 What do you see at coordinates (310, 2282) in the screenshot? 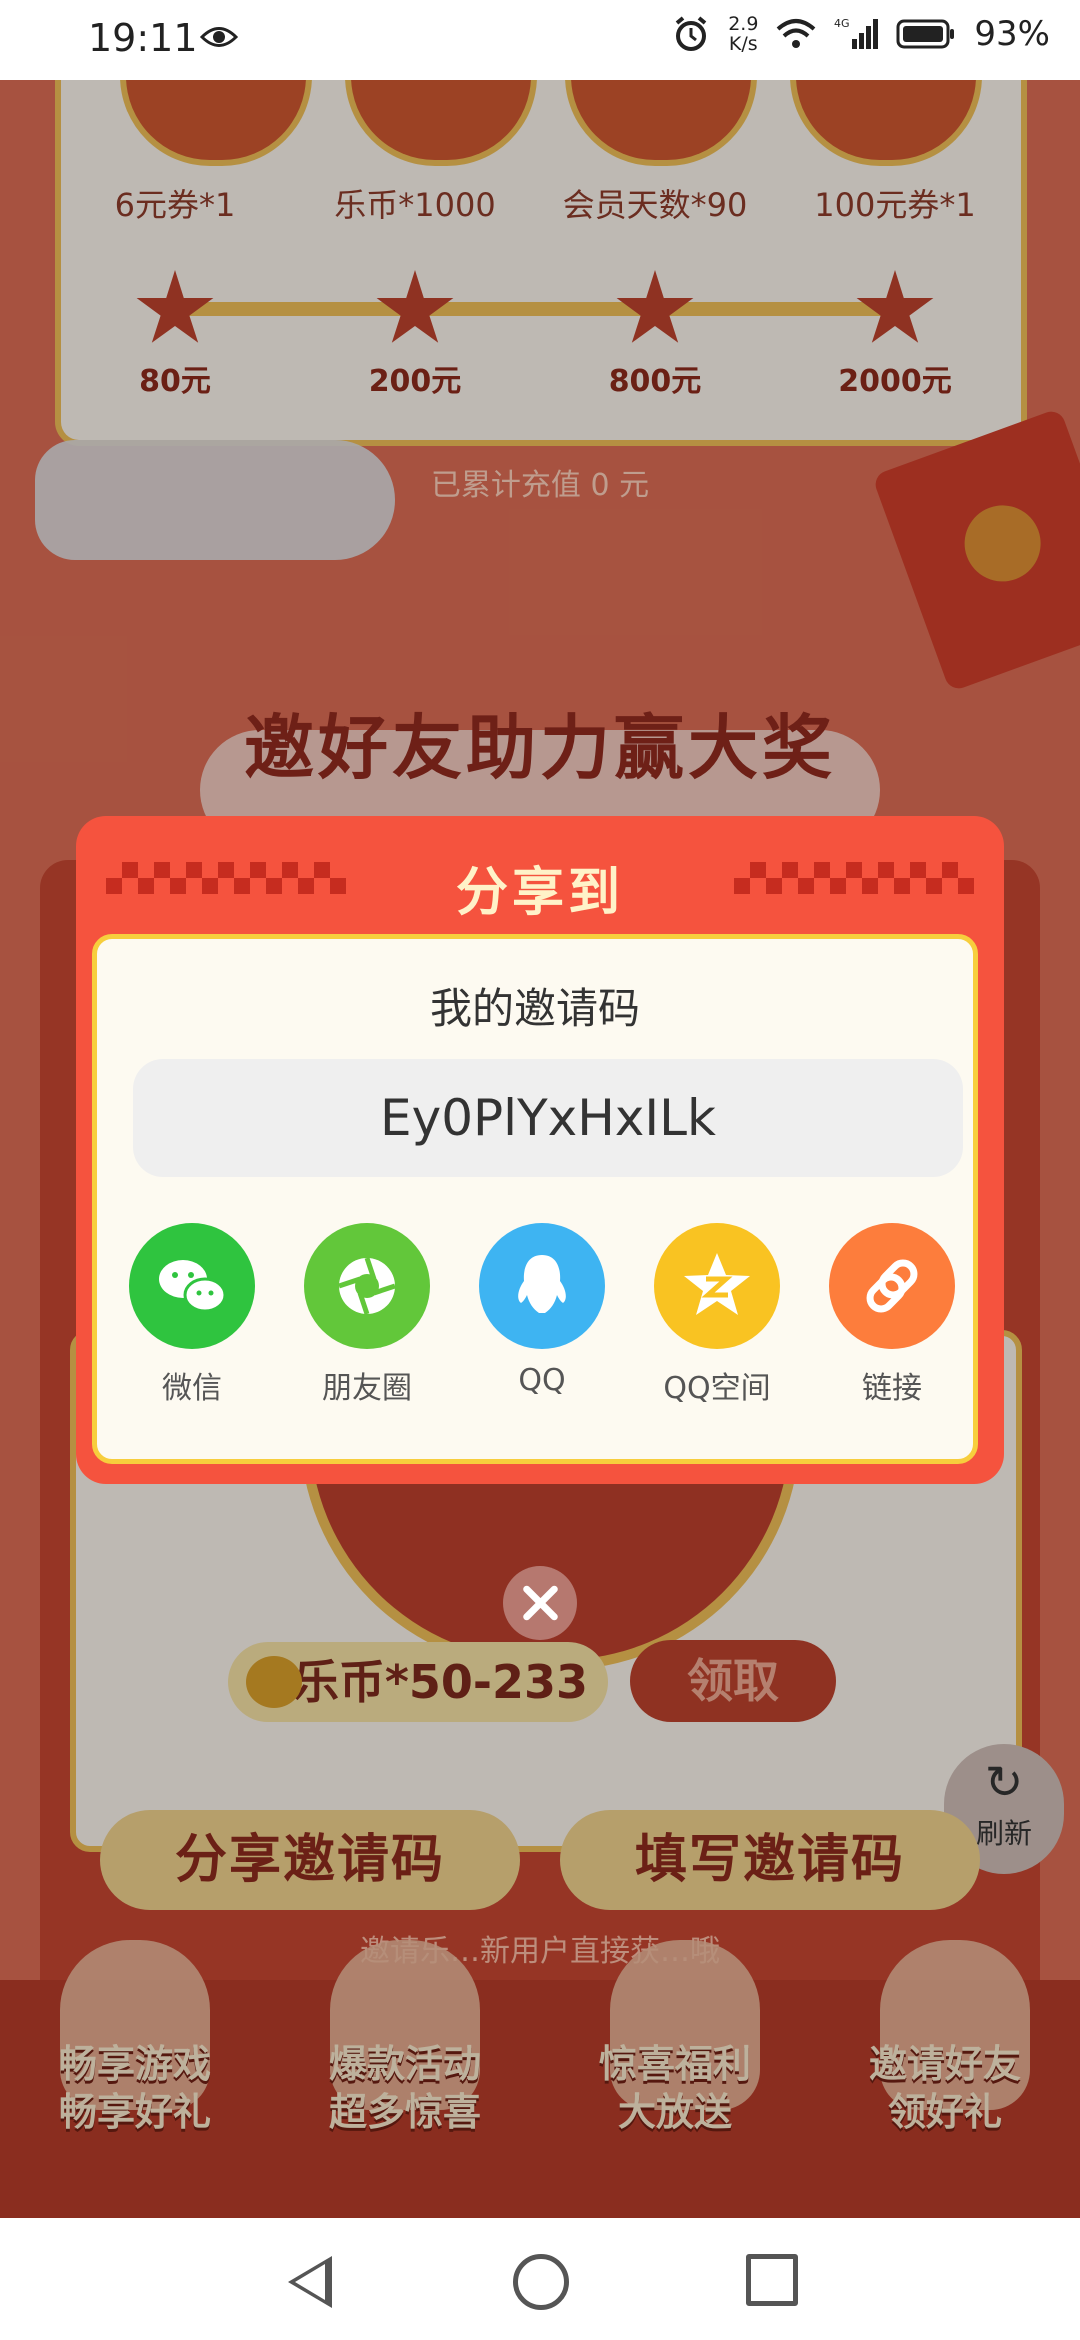
I see `back-icon` at bounding box center [310, 2282].